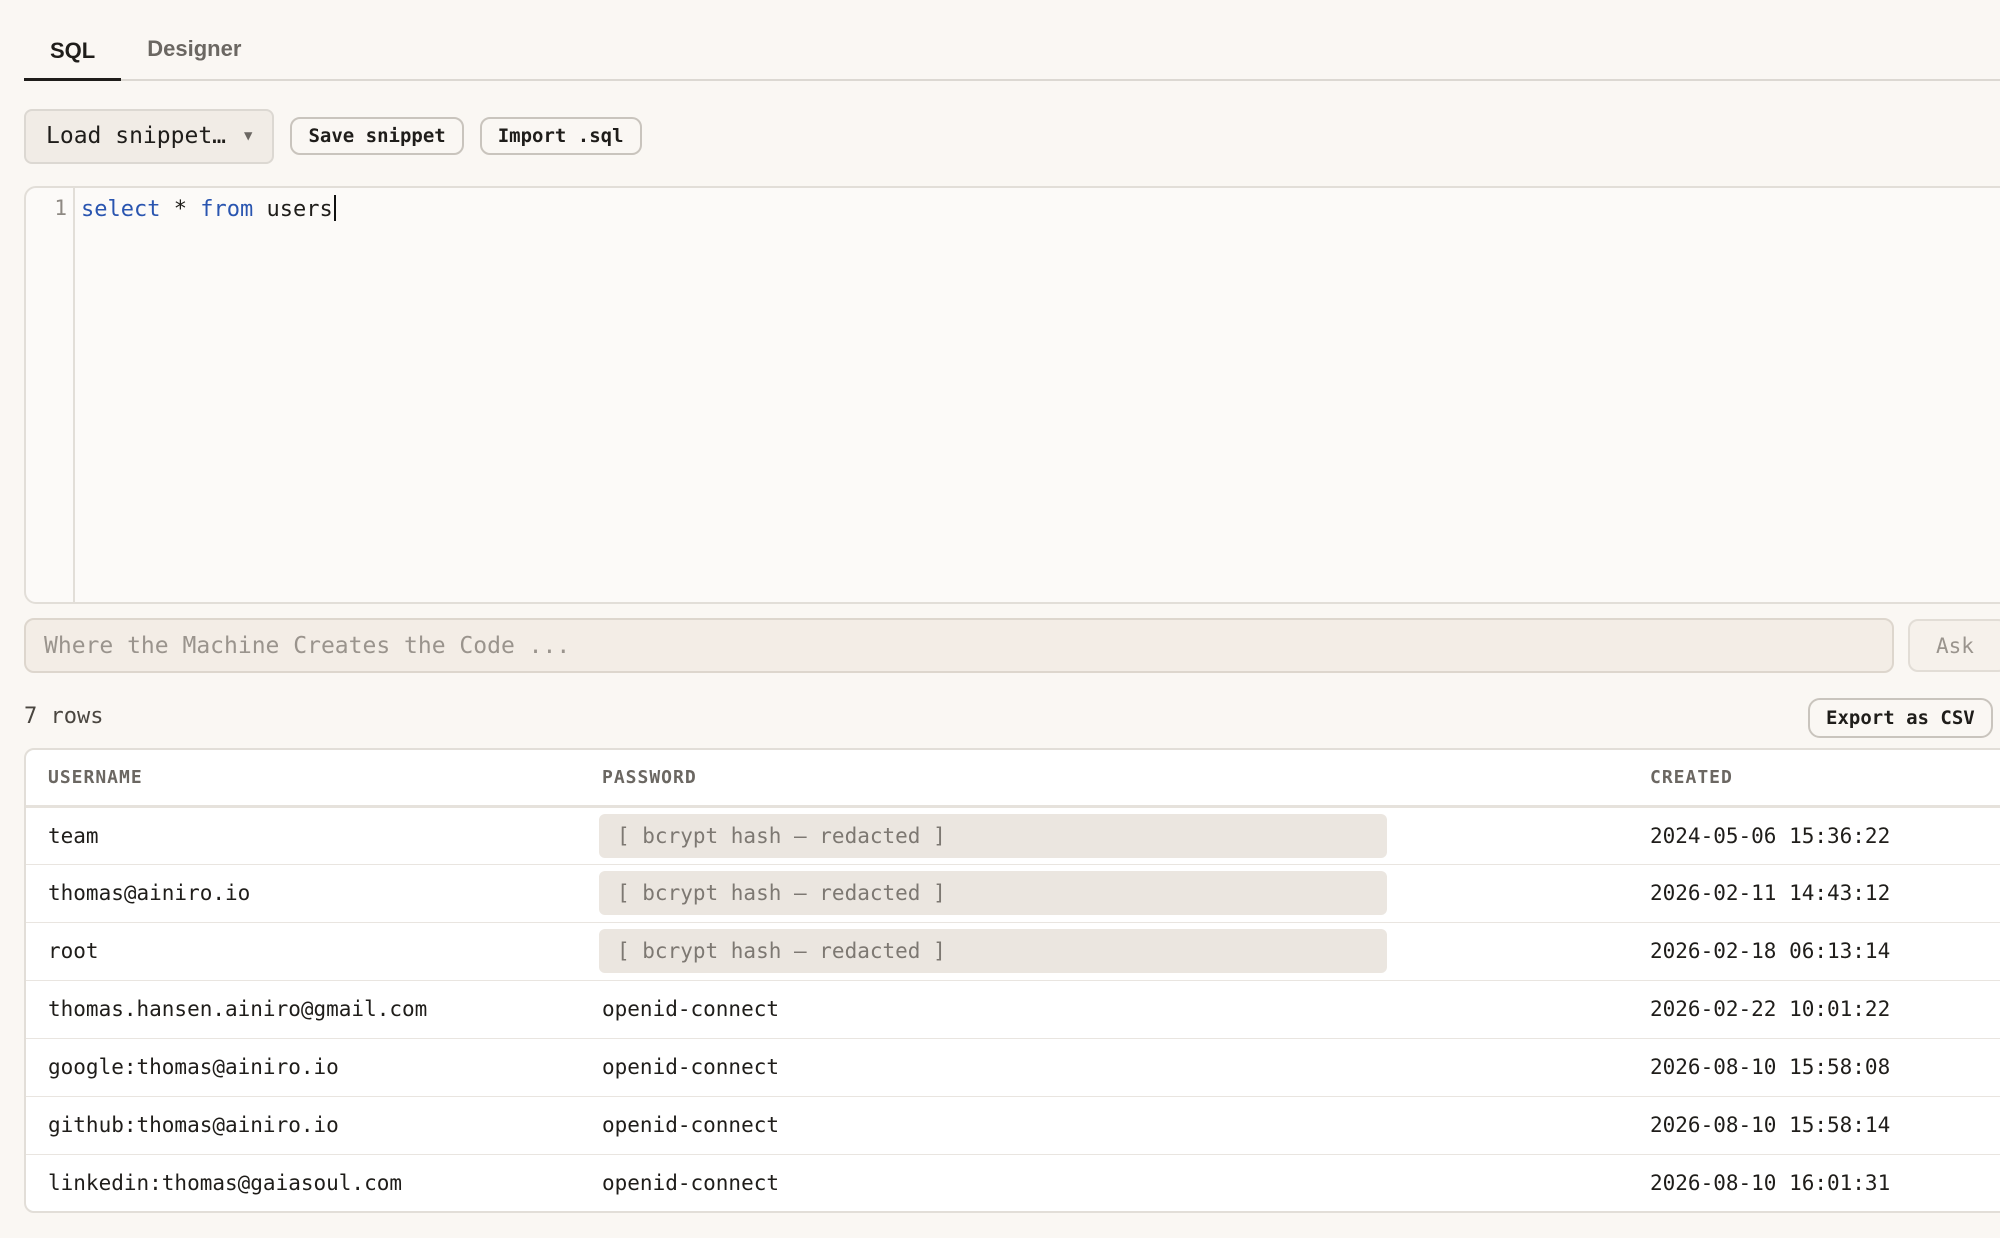  What do you see at coordinates (1012, 40) in the screenshot?
I see `tab-bar: SQL Designer` at bounding box center [1012, 40].